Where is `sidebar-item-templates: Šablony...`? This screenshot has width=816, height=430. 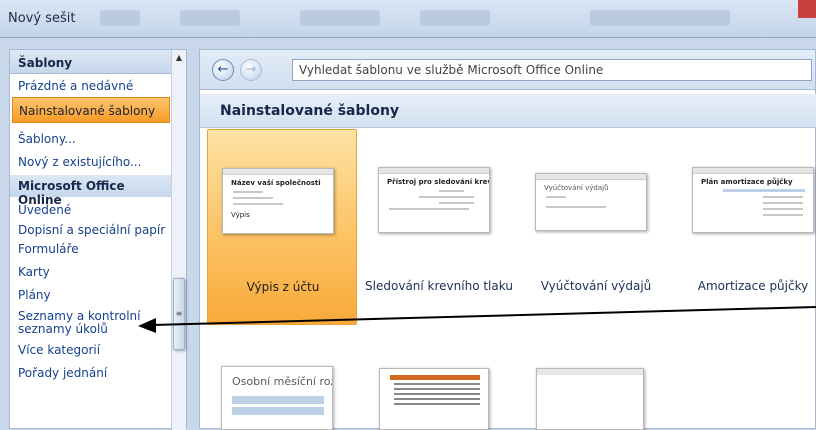 sidebar-item-templates: Šablony... is located at coordinates (91, 134).